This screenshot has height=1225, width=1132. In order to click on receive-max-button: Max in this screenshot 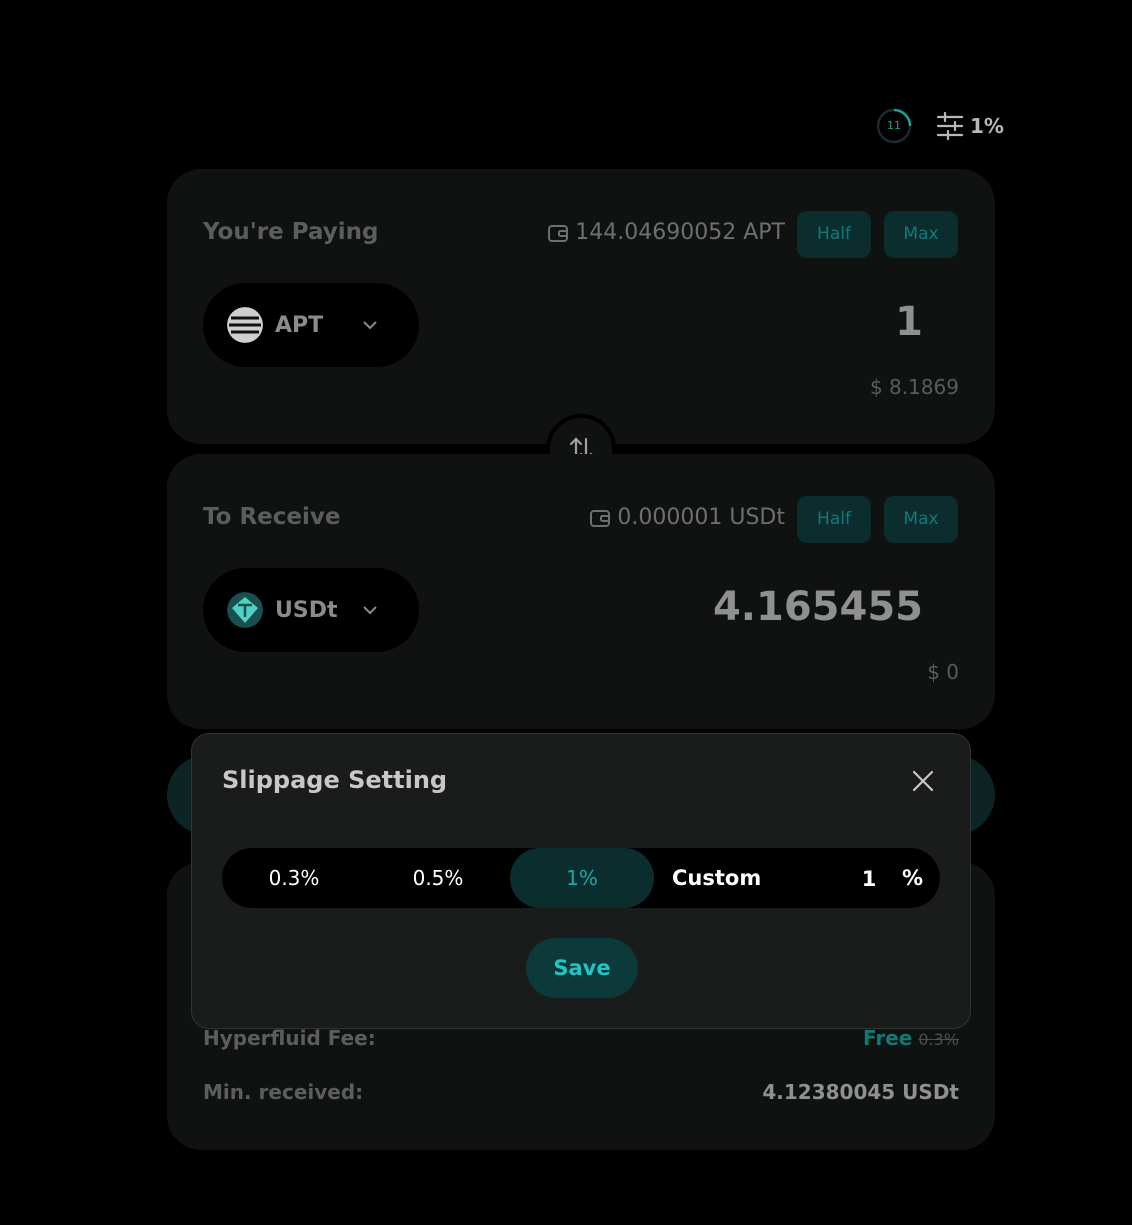, I will do `click(921, 519)`.